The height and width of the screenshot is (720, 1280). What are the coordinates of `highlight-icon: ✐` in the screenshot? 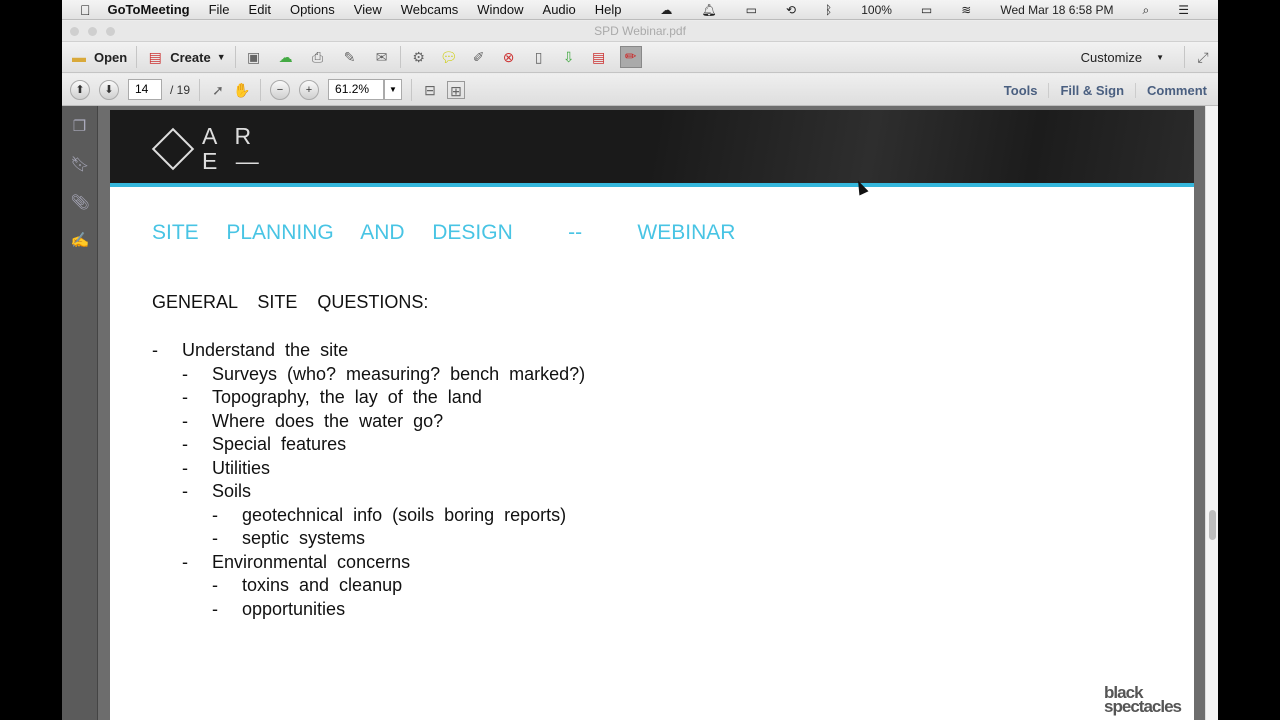 It's located at (479, 57).